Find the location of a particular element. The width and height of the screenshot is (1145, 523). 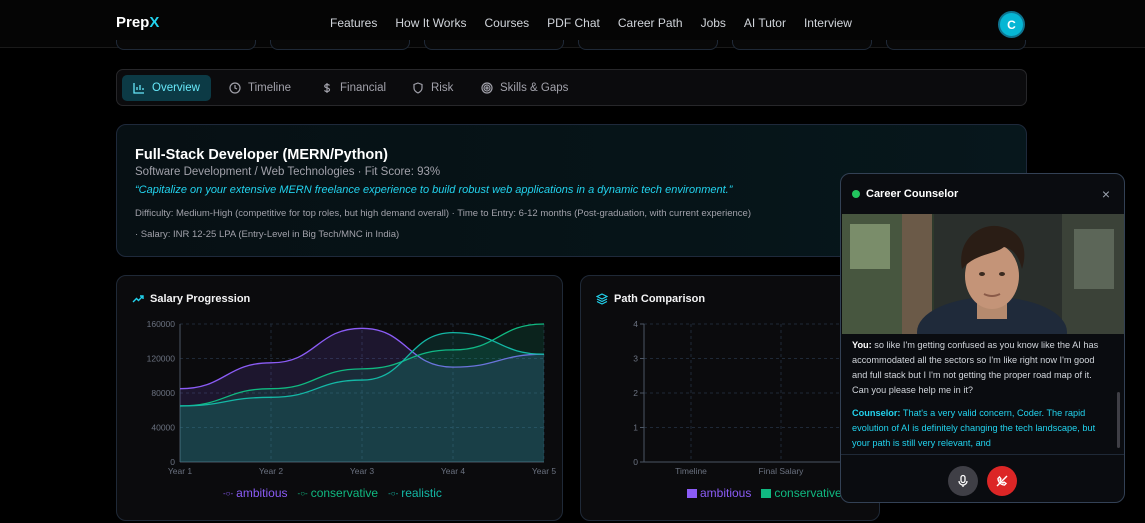

dollar-icon is located at coordinates (327, 88).